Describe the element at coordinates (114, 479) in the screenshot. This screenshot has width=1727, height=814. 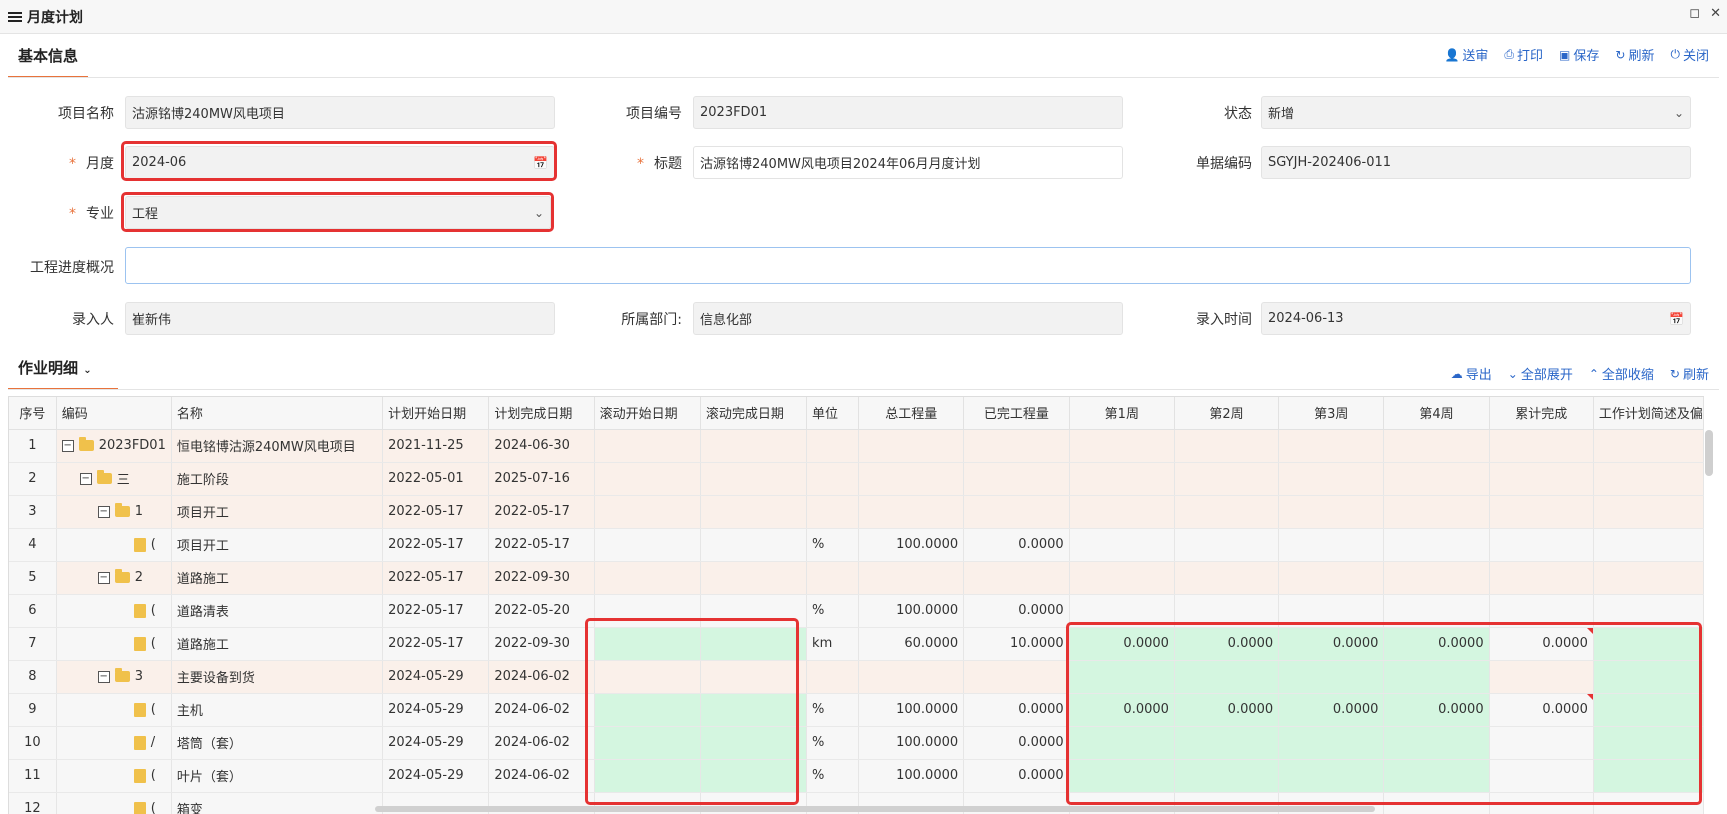
I see `tree-code-cell: − 三` at that location.